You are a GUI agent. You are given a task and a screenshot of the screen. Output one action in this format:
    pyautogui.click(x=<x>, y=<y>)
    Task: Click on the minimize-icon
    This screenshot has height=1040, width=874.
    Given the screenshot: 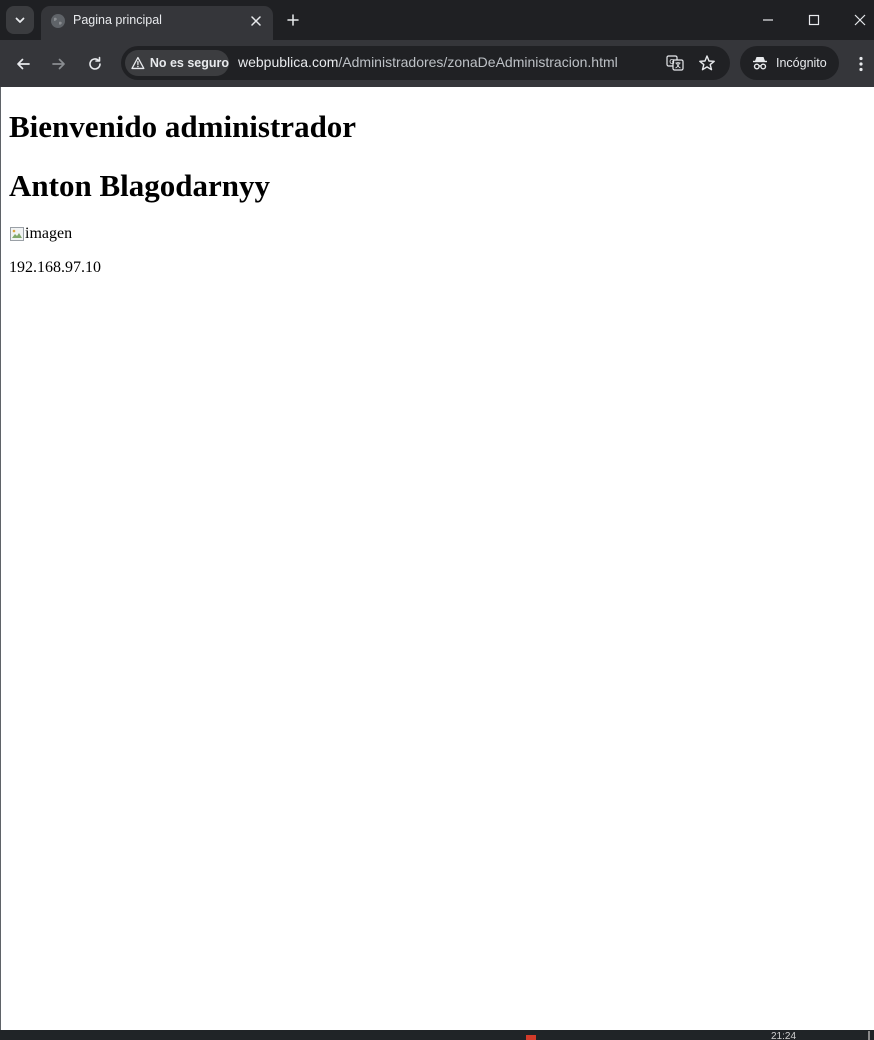 What is the action you would take?
    pyautogui.click(x=768, y=20)
    